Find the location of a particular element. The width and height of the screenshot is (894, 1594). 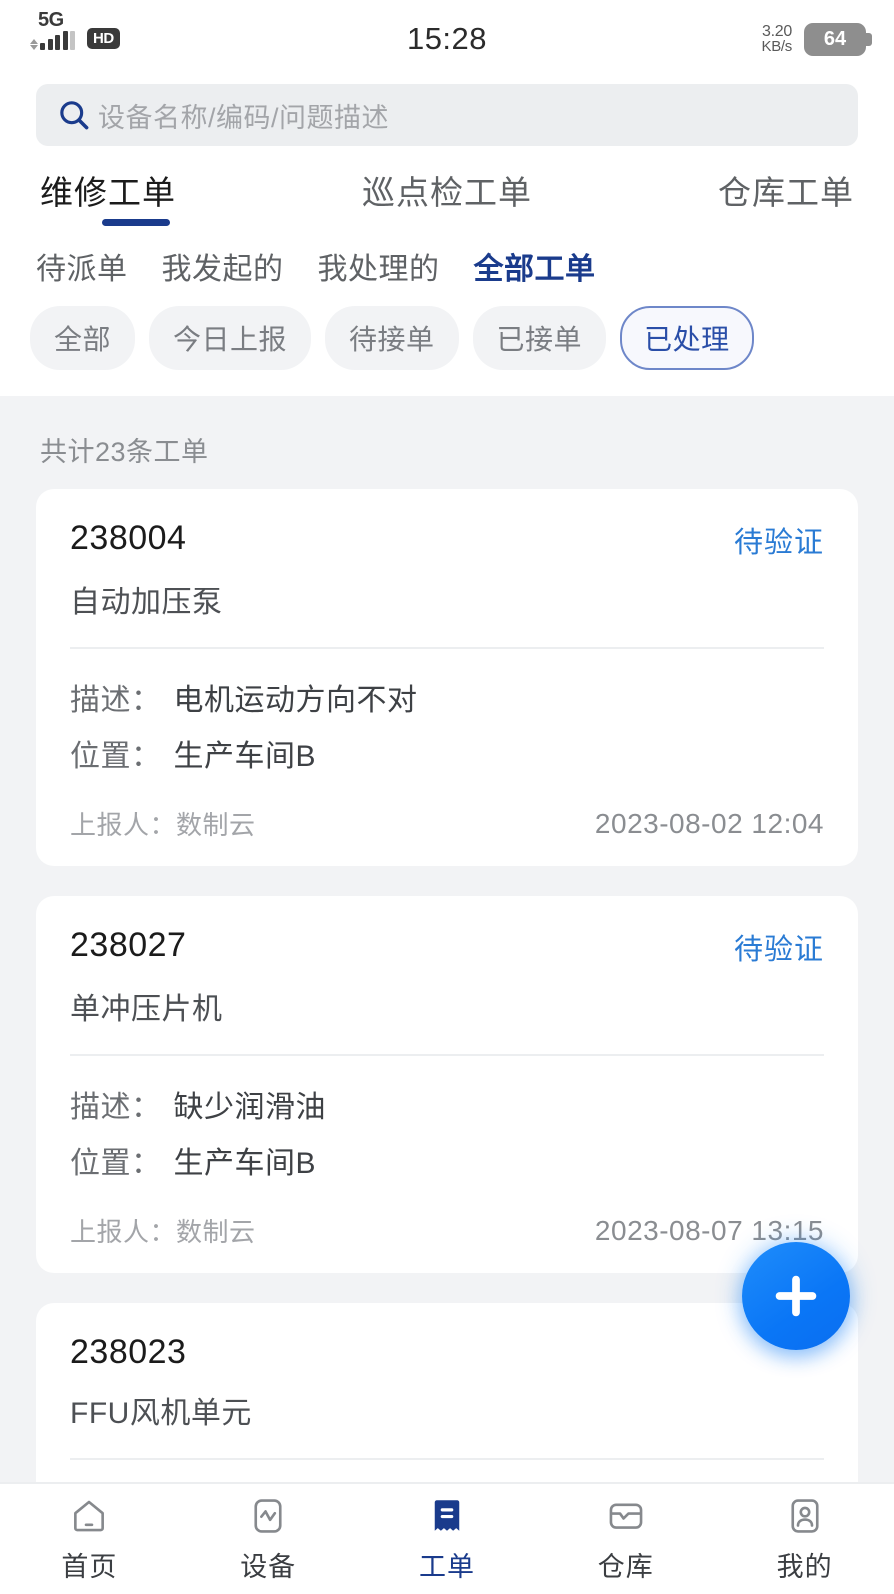

network-speed-unit: KB/s is located at coordinates (777, 46).